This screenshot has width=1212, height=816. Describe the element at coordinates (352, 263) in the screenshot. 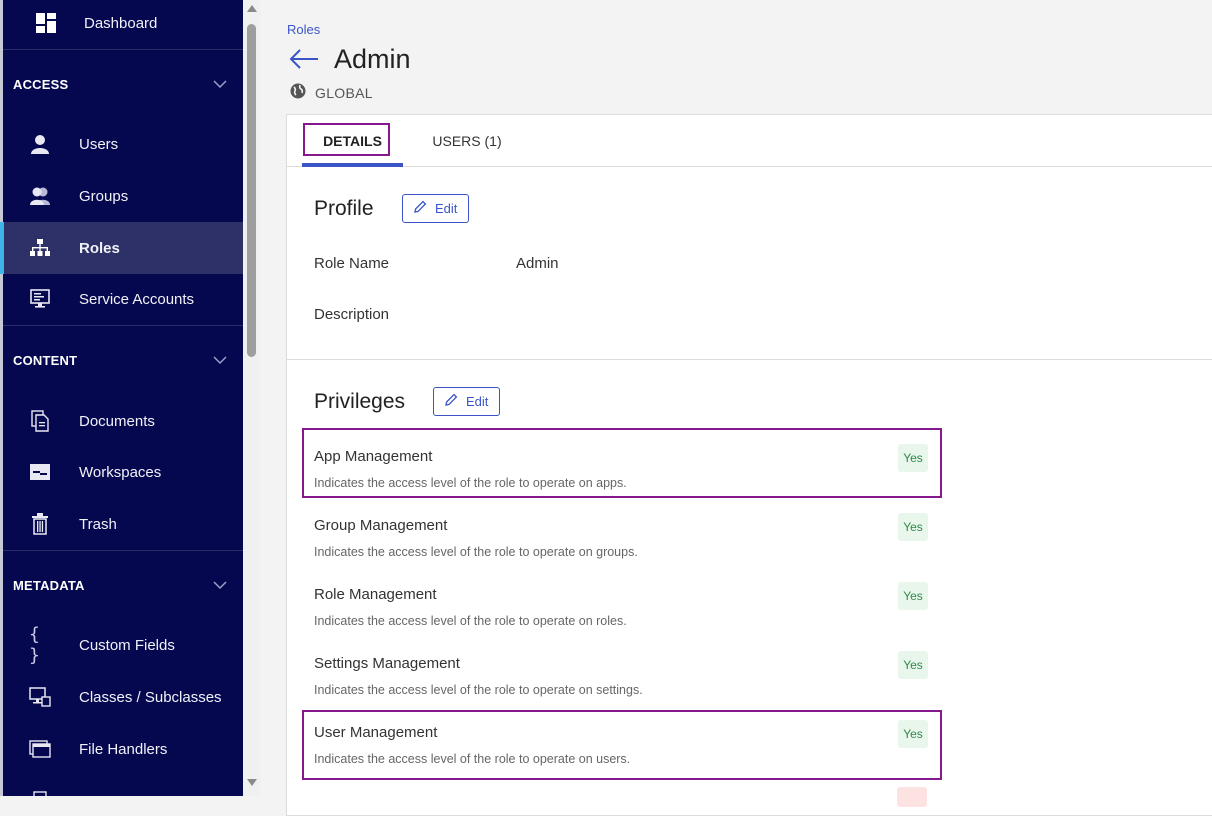

I see `role-name-label: Role Name` at that location.